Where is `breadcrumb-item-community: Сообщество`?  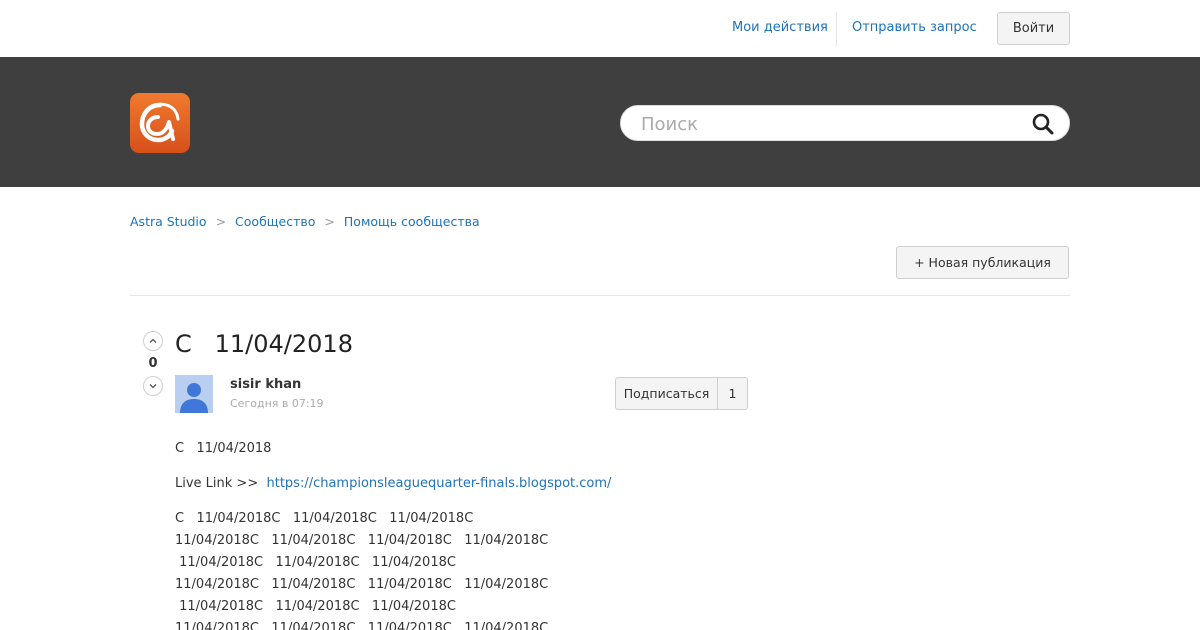 breadcrumb-item-community: Сообщество is located at coordinates (275, 221).